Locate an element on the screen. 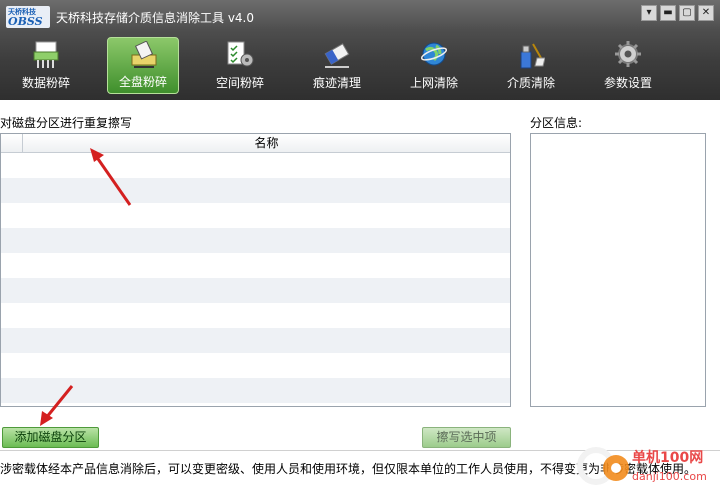 The height and width of the screenshot is (488, 720). watermark-logo: 单机100网 danji100.com is located at coordinates (642, 466).